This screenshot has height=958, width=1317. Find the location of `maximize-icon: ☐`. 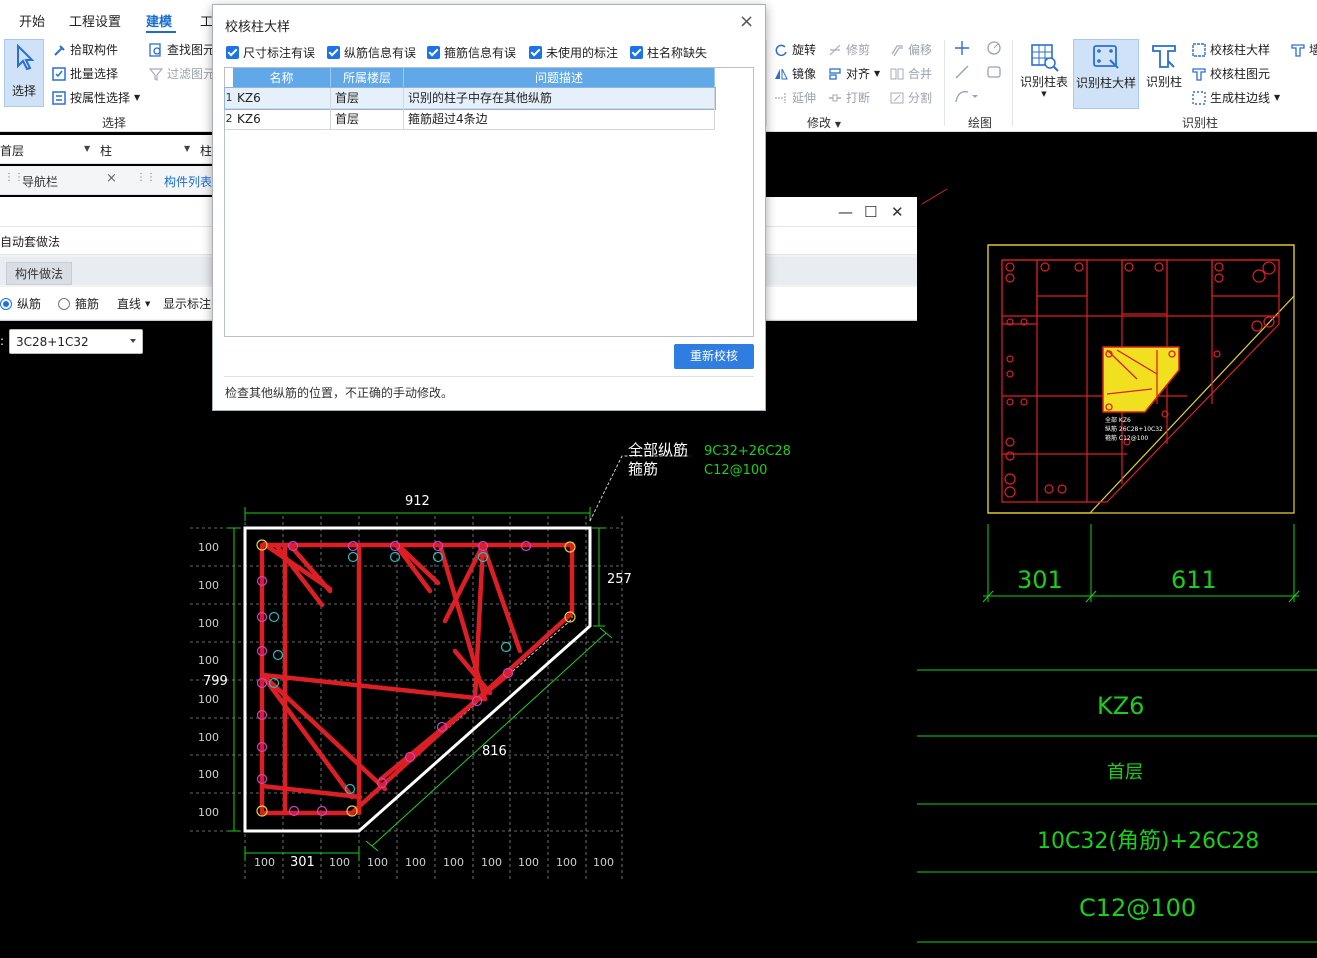

maximize-icon: ☐ is located at coordinates (870, 212).